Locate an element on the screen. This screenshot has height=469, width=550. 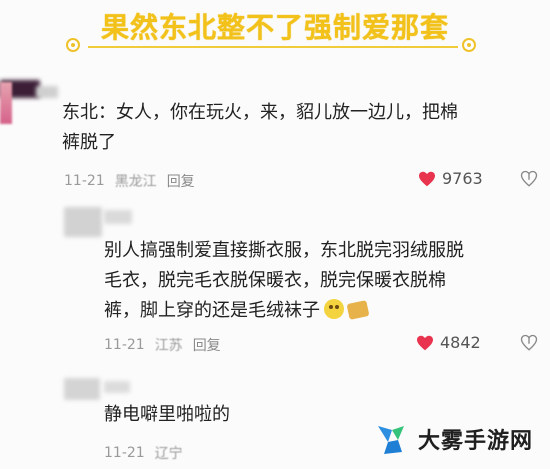
comment-meta: 11-21 辽宁 is located at coordinates (143, 453).